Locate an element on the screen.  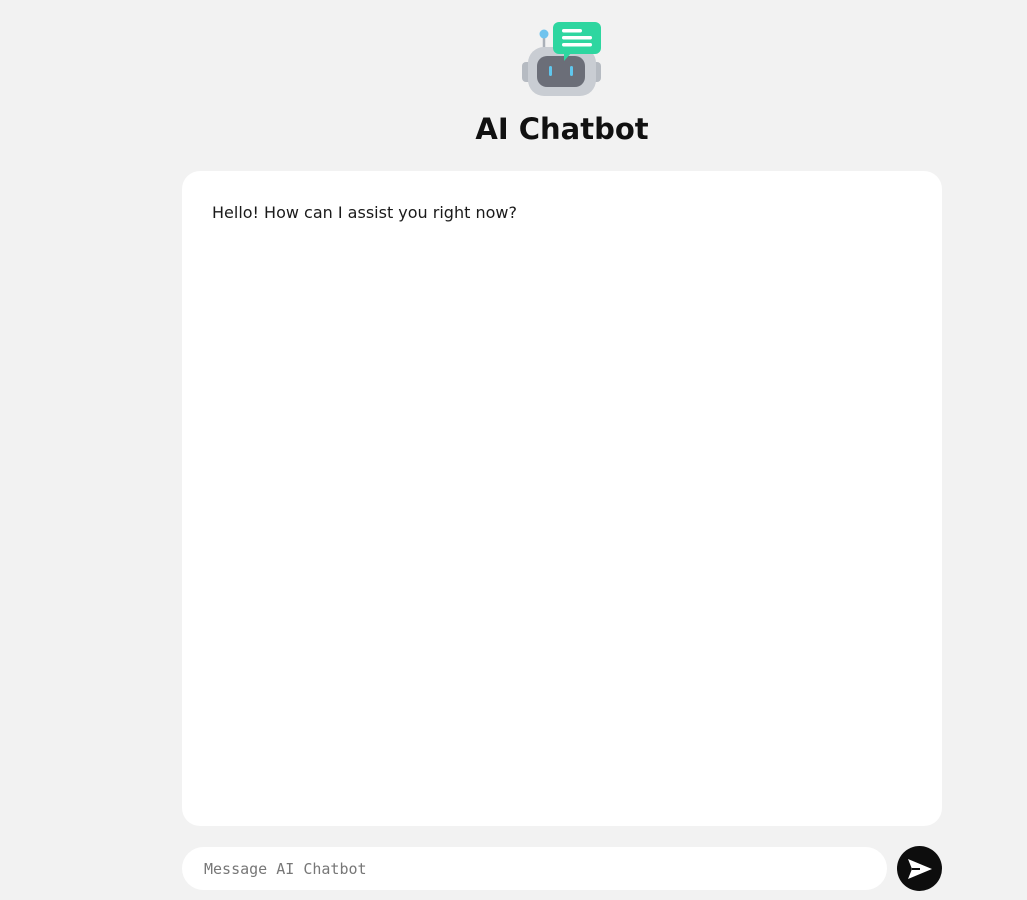
message-composer is located at coordinates (534, 868).